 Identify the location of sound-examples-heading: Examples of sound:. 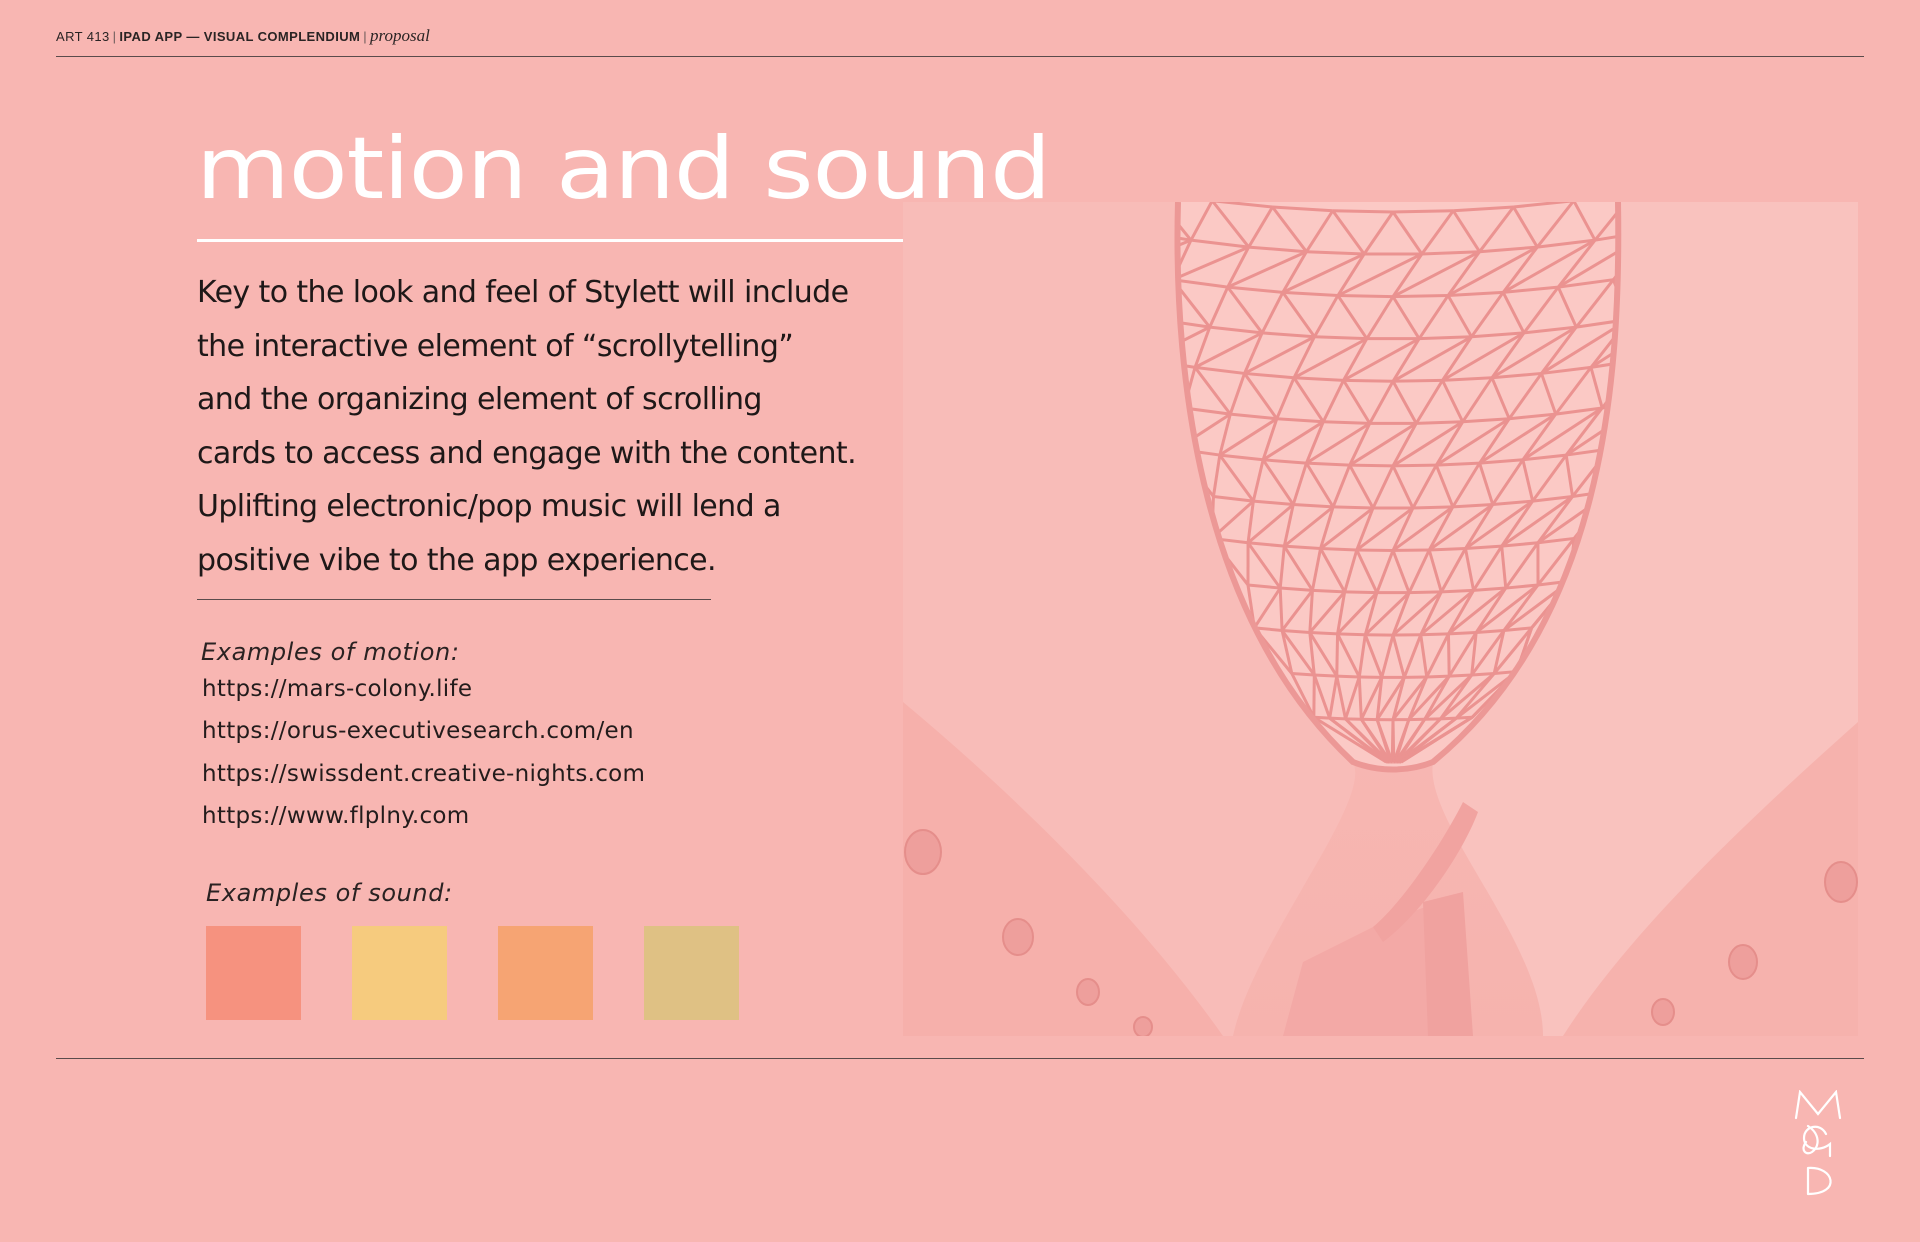
(329, 893).